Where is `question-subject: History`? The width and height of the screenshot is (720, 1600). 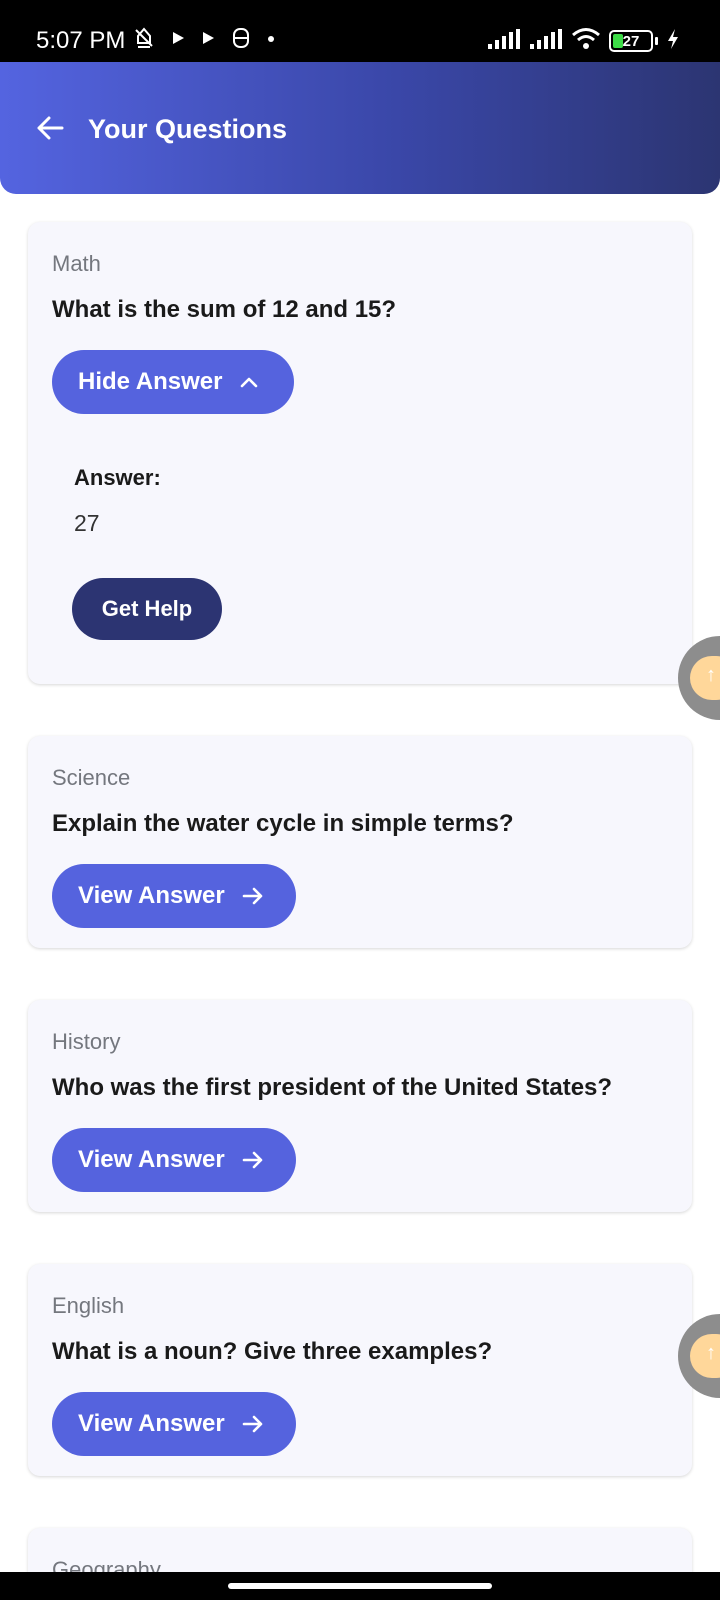 question-subject: History is located at coordinates (86, 1041).